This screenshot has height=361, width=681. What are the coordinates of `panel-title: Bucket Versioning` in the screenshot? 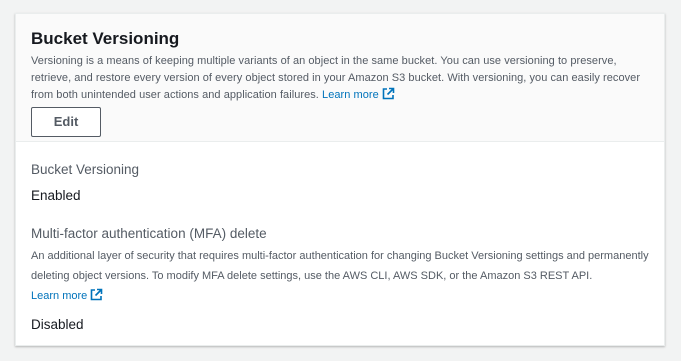 It's located at (105, 38).